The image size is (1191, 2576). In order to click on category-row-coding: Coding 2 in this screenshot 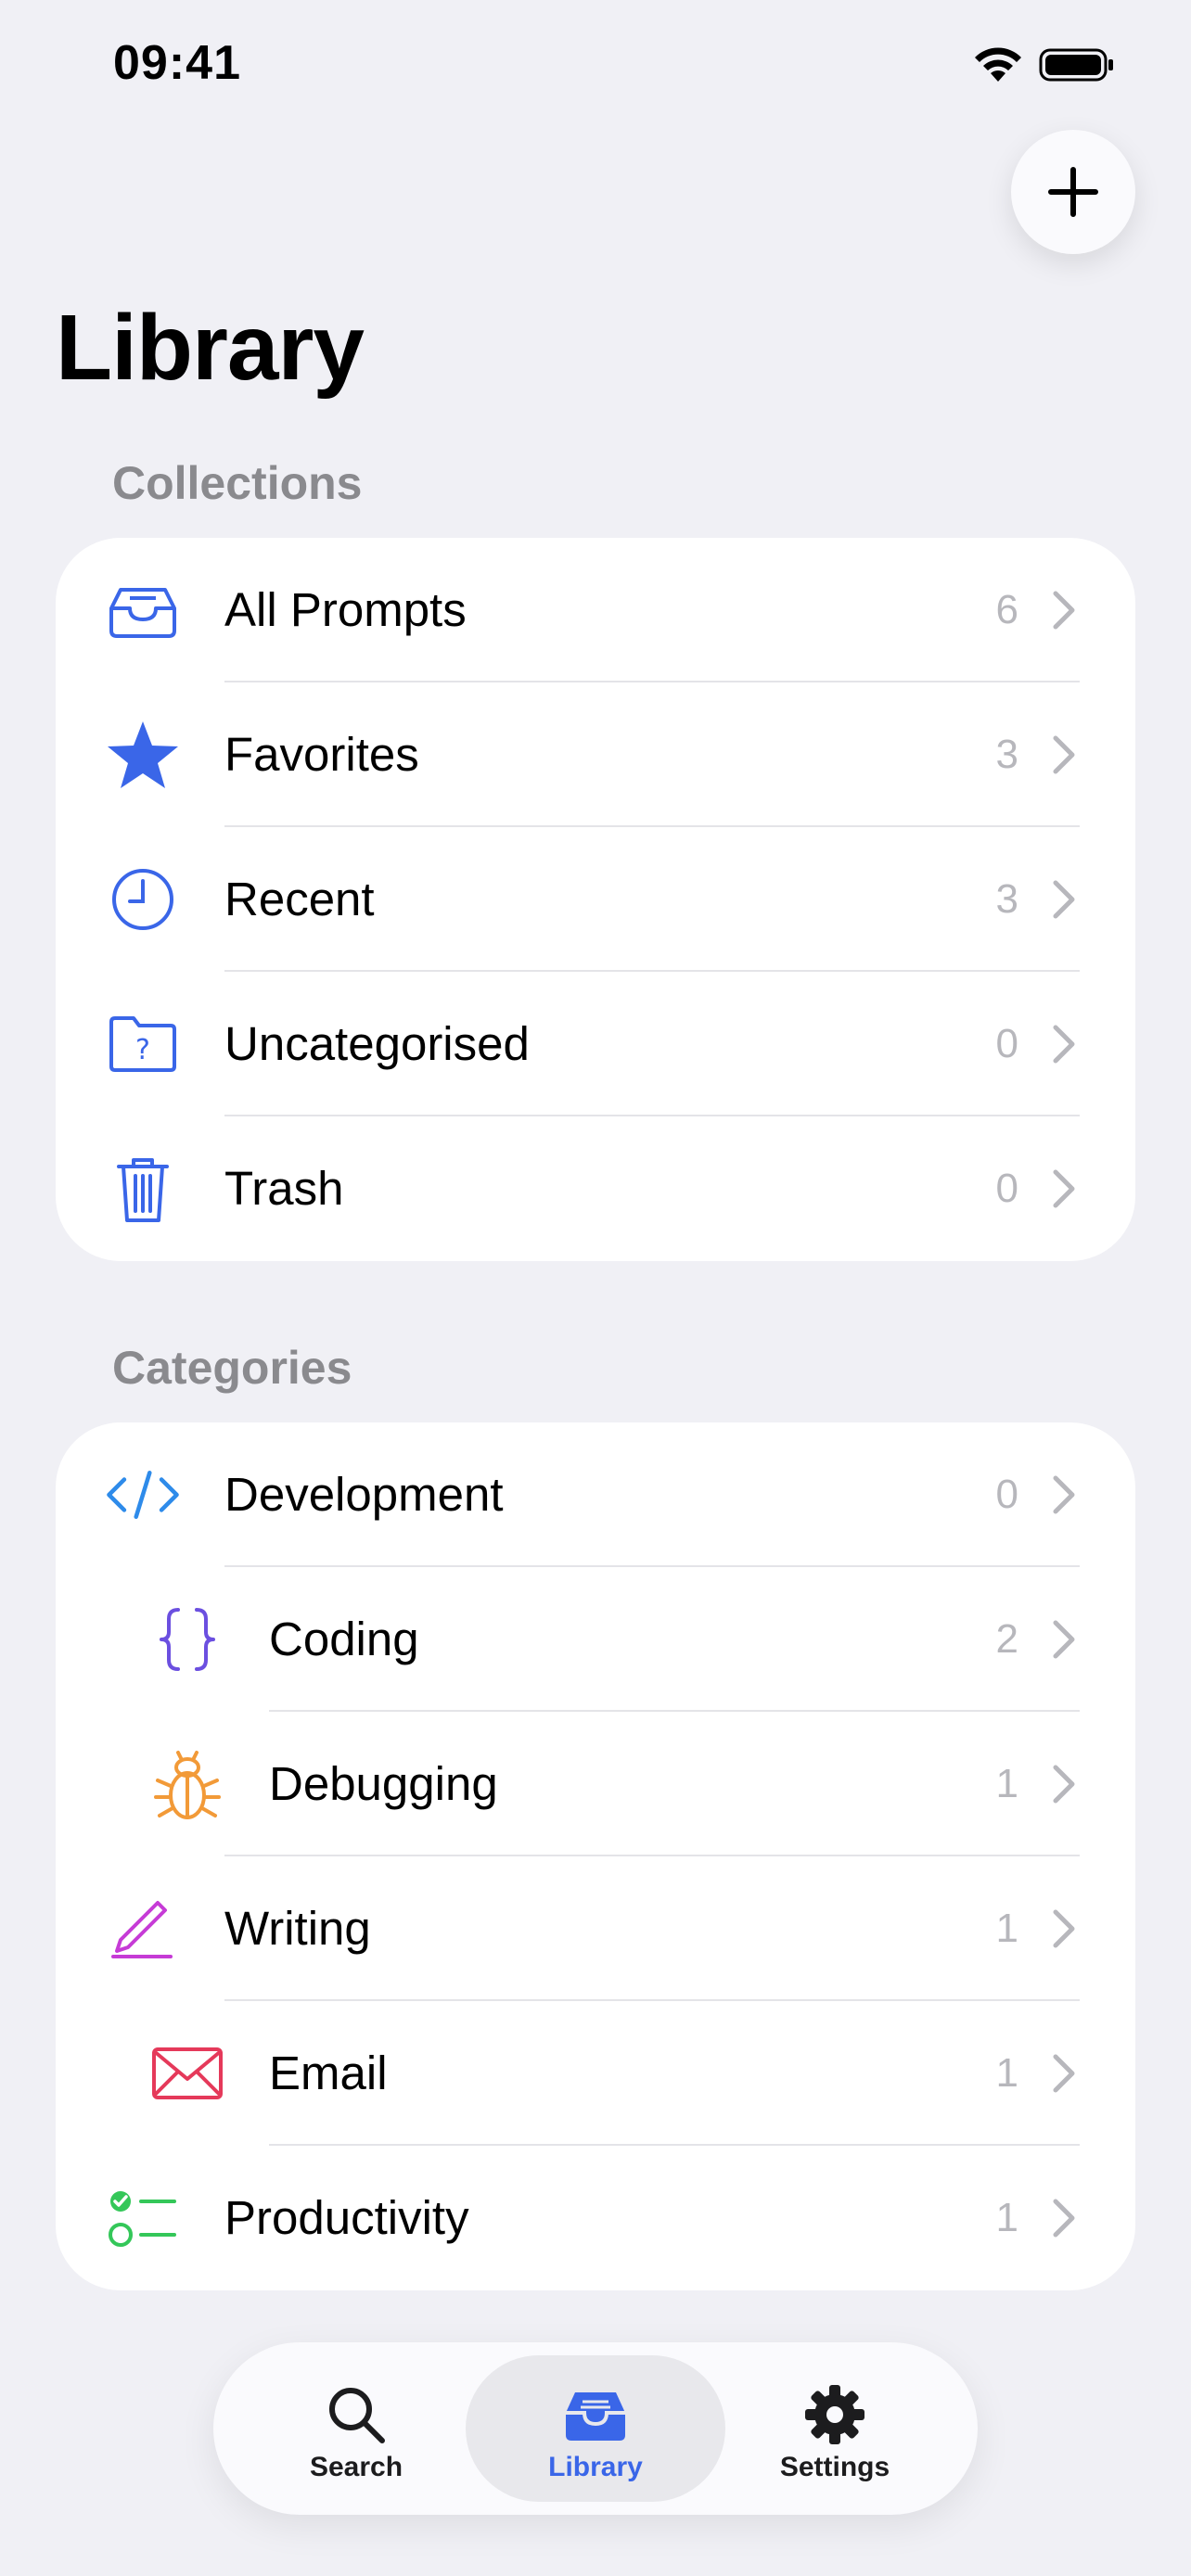, I will do `click(595, 1639)`.